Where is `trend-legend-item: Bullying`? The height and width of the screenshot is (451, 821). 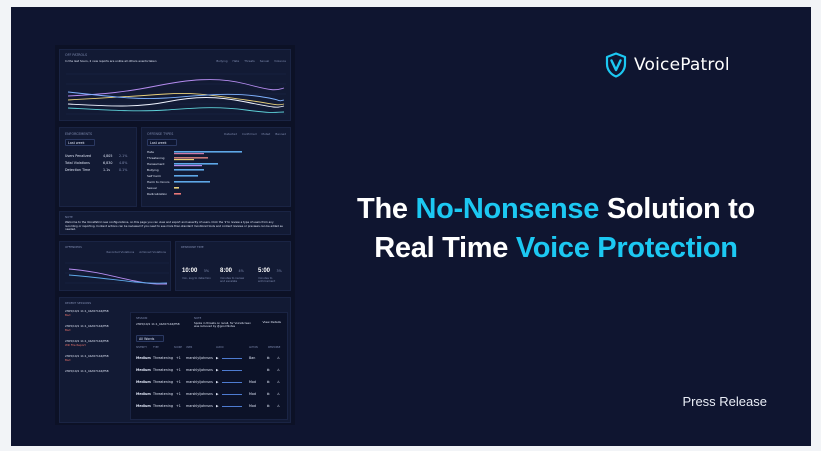 trend-legend-item: Bullying is located at coordinates (222, 61).